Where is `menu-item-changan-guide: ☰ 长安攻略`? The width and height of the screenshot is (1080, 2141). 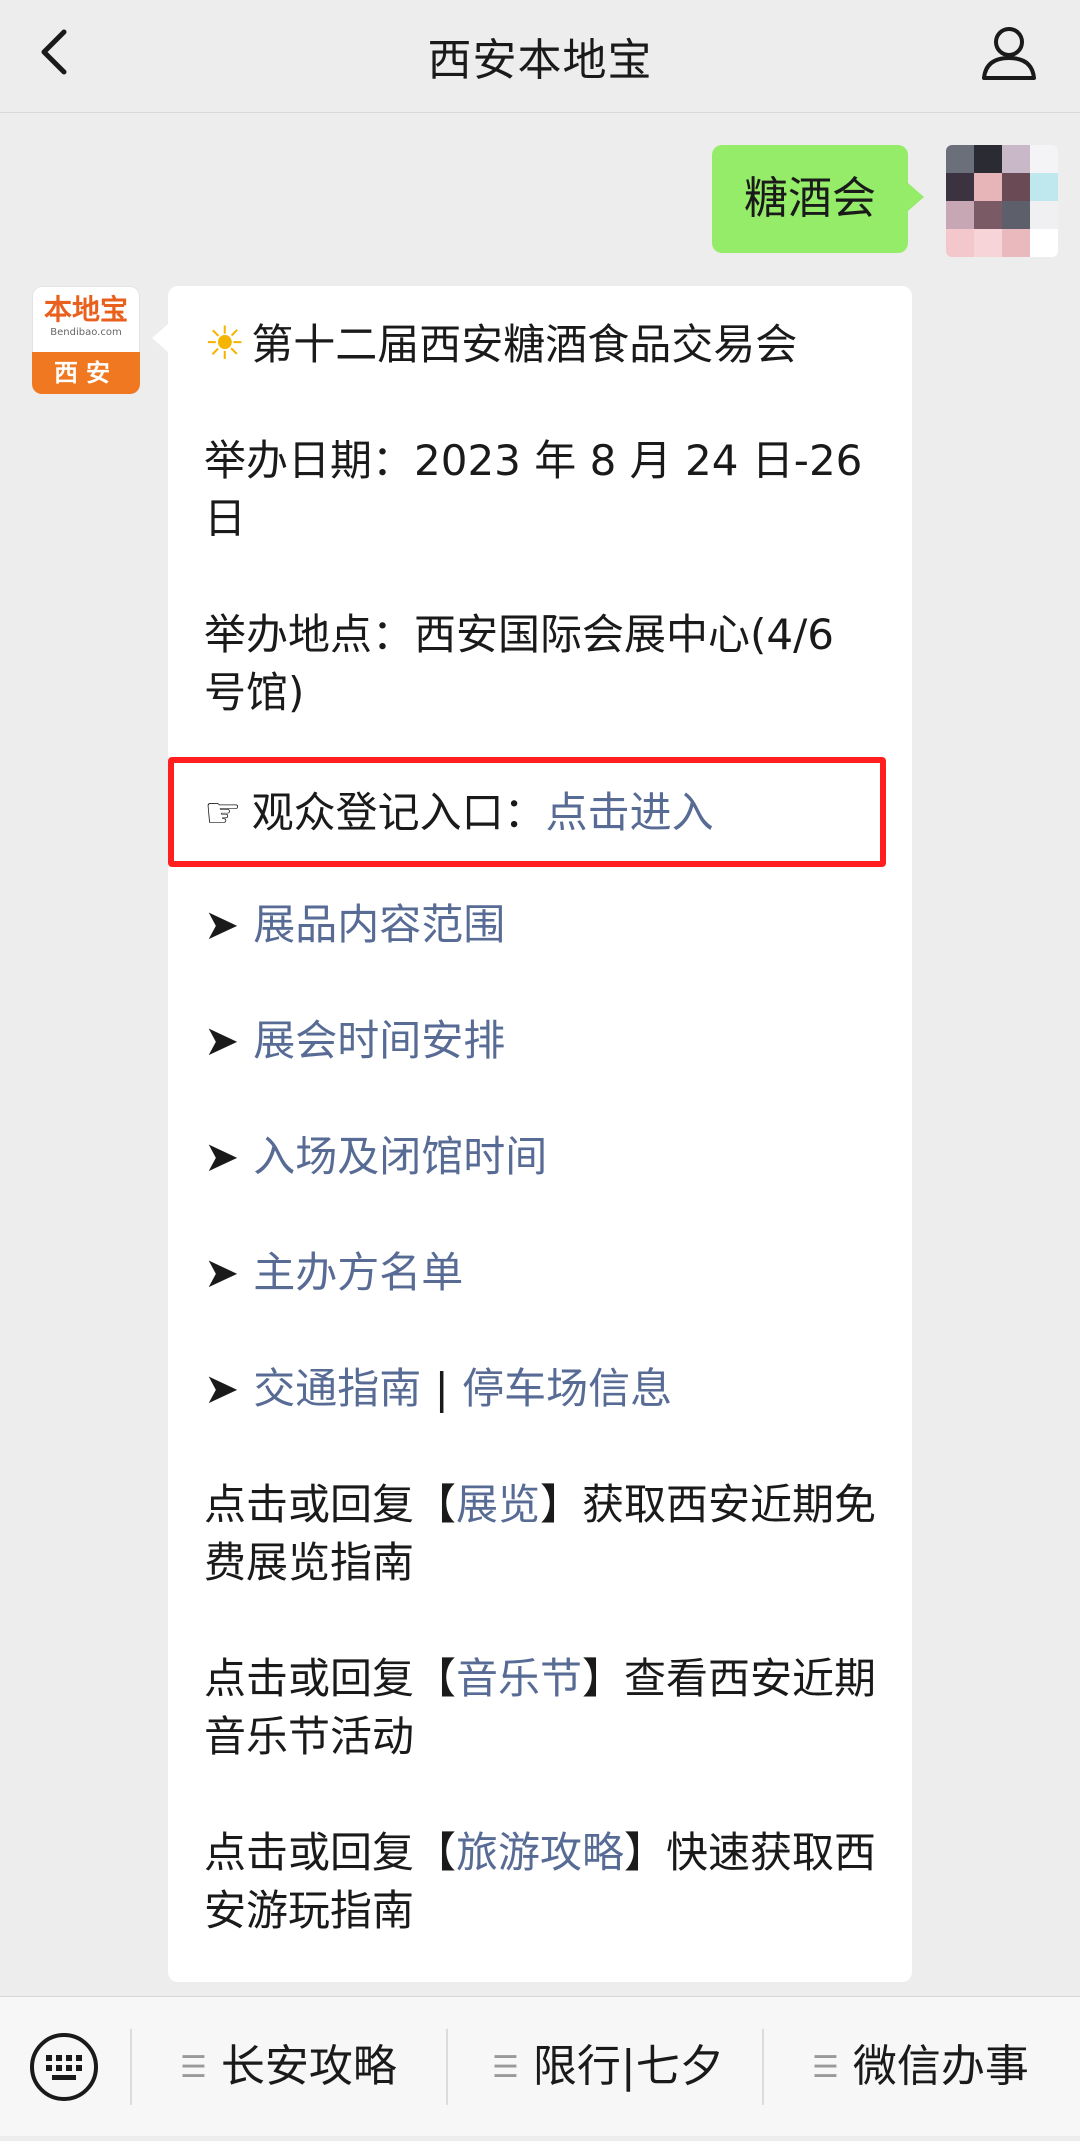 menu-item-changan-guide: ☰ 长安攻略 is located at coordinates (288, 2066).